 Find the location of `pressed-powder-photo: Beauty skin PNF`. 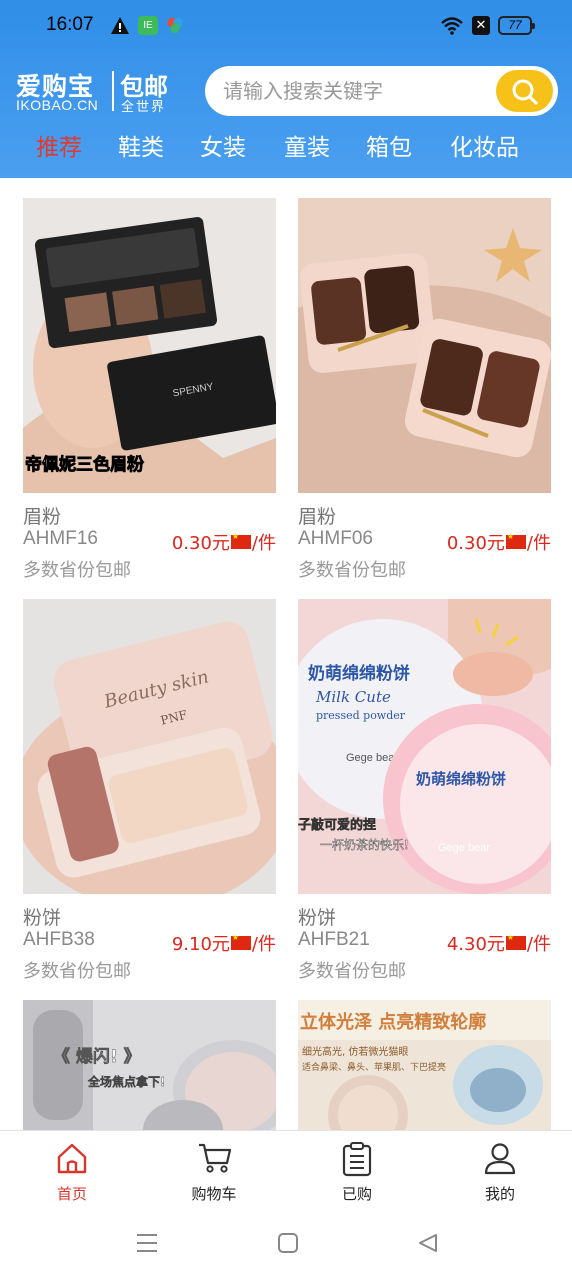

pressed-powder-photo: Beauty skin PNF is located at coordinates (149, 746).